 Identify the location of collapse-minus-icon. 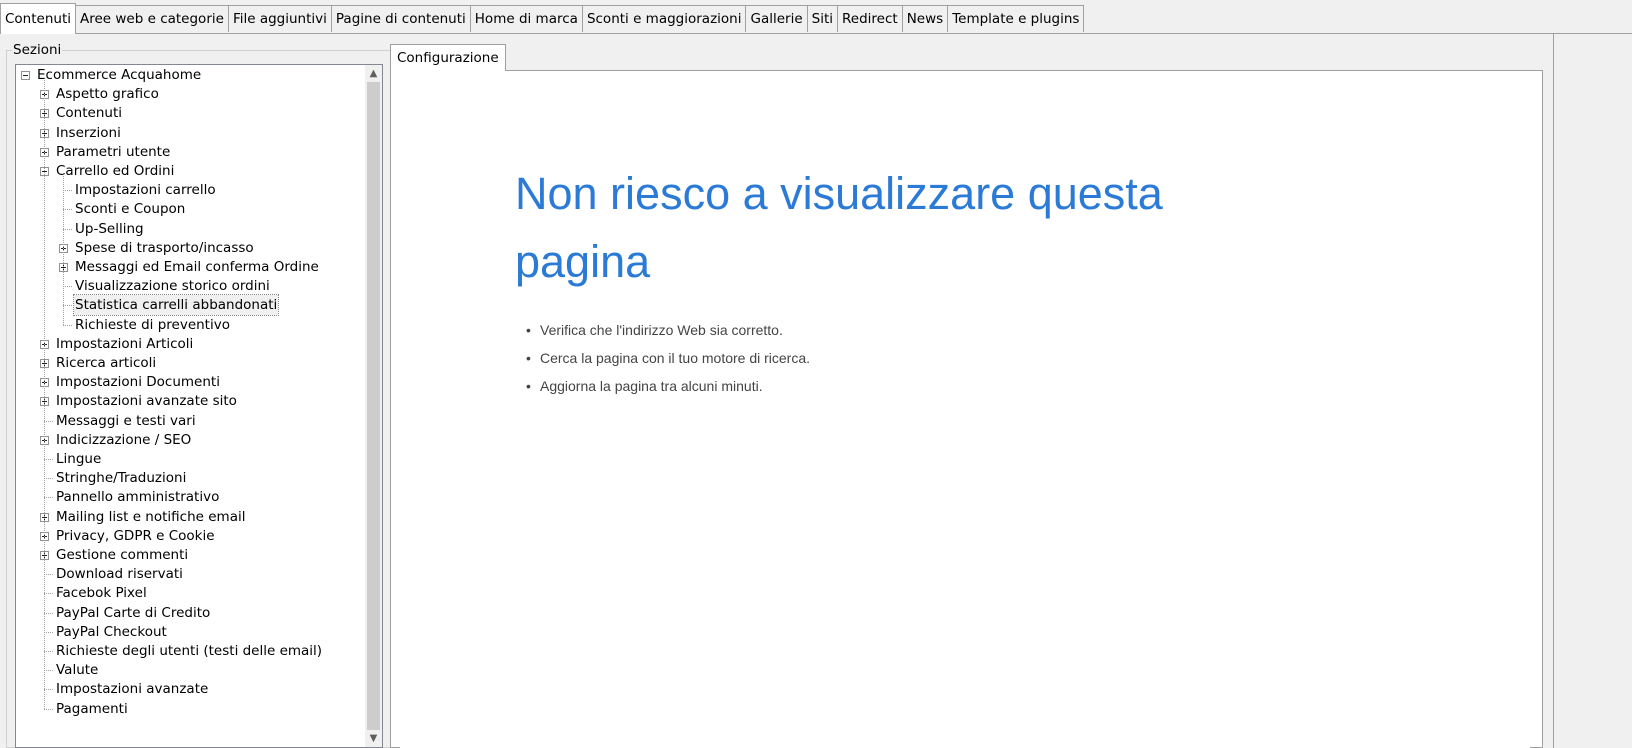
(25, 75).